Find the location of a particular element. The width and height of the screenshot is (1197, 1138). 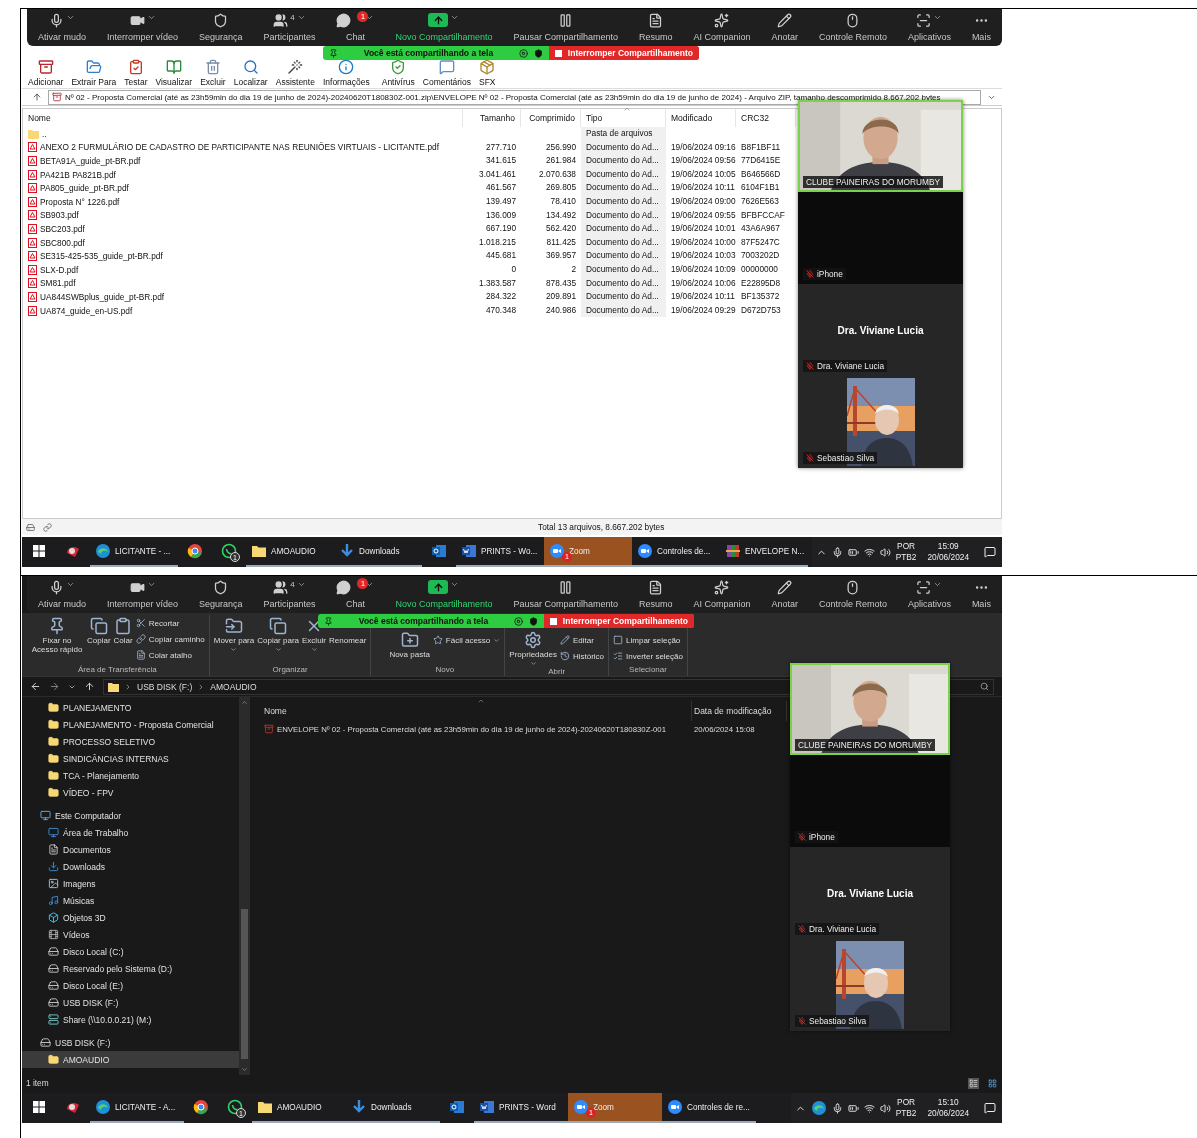

clock: 15:09 20/06/2024 is located at coordinates (948, 552).